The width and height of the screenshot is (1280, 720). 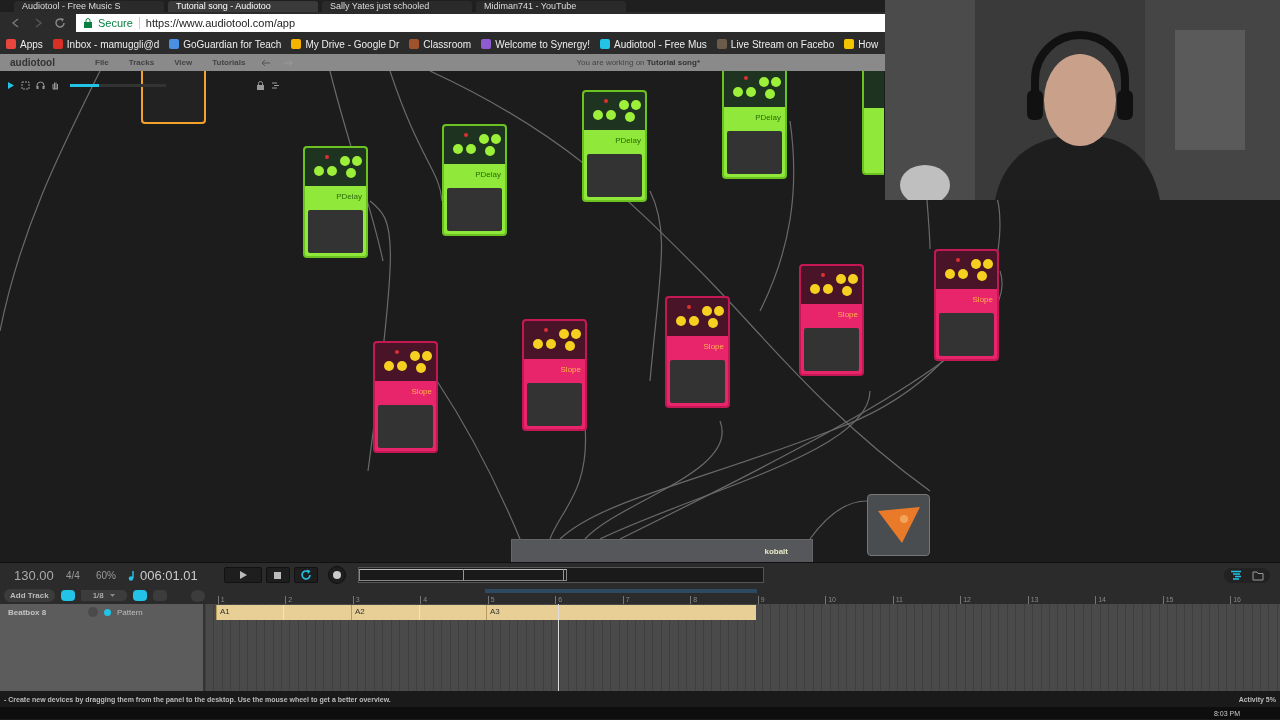 I want to click on pattern-clip: A3, so click(x=621, y=612).